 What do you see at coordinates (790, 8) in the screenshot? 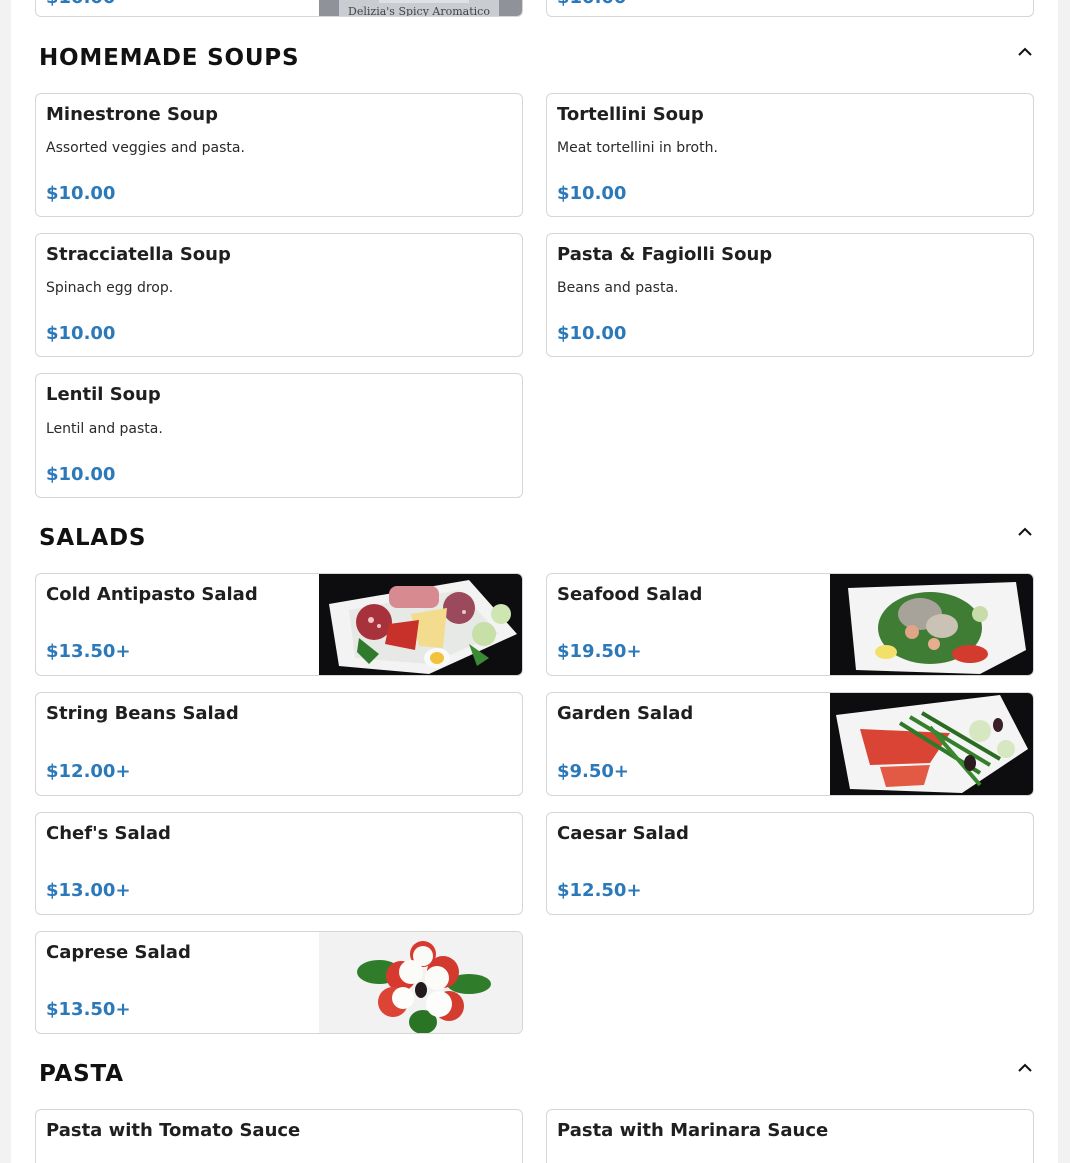
I see `menu-item-card: $10.00` at bounding box center [790, 8].